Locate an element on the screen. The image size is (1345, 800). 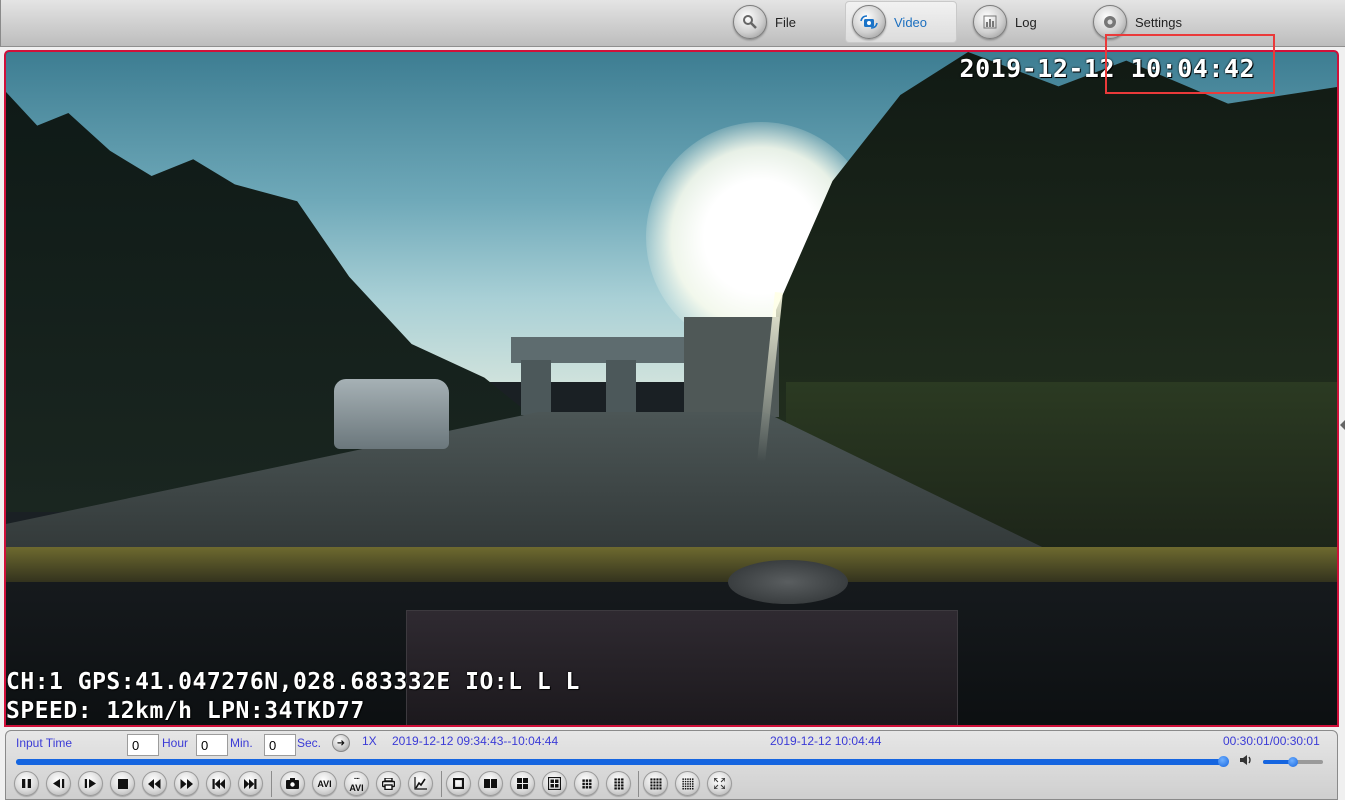
layout-4-button is located at coordinates (522, 783).